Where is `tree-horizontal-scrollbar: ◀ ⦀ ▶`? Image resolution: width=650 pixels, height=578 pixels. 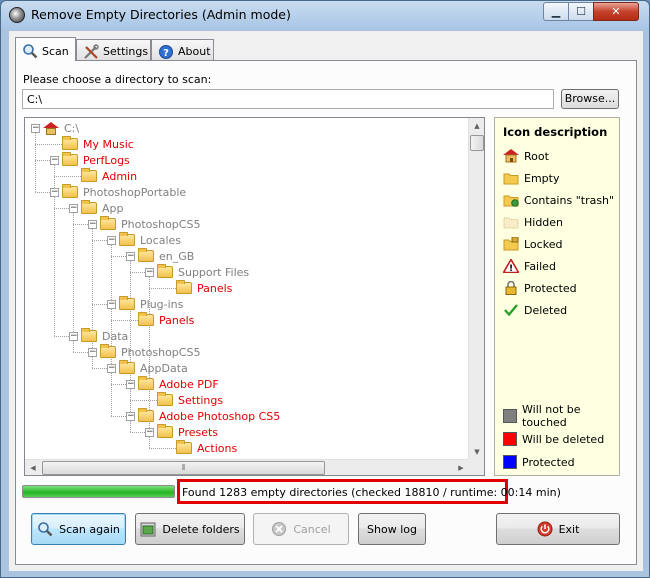 tree-horizontal-scrollbar: ◀ ⦀ ▶ is located at coordinates (247, 467).